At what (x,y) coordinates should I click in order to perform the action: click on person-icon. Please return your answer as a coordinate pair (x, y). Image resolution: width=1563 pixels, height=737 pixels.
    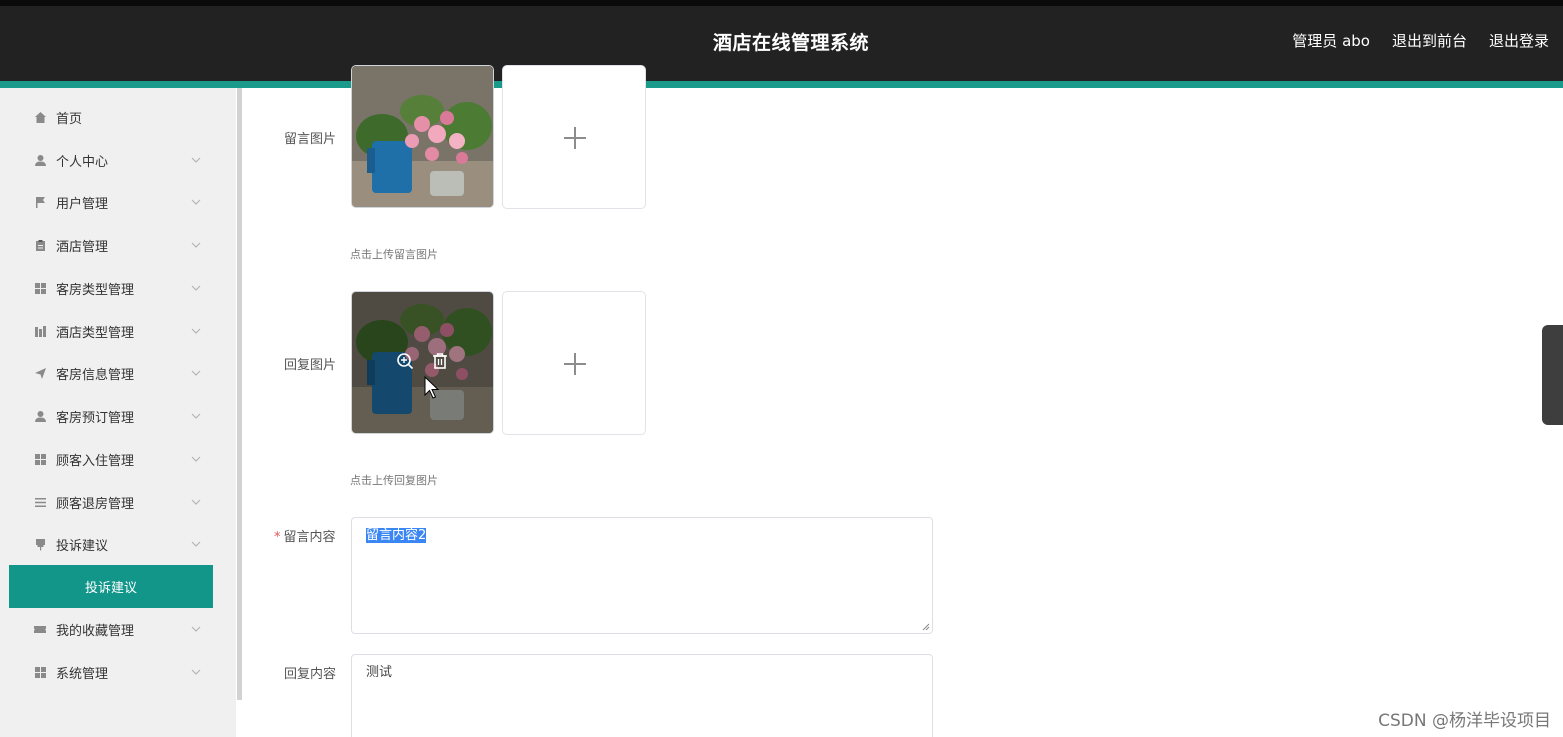
    Looking at the image, I should click on (40, 416).